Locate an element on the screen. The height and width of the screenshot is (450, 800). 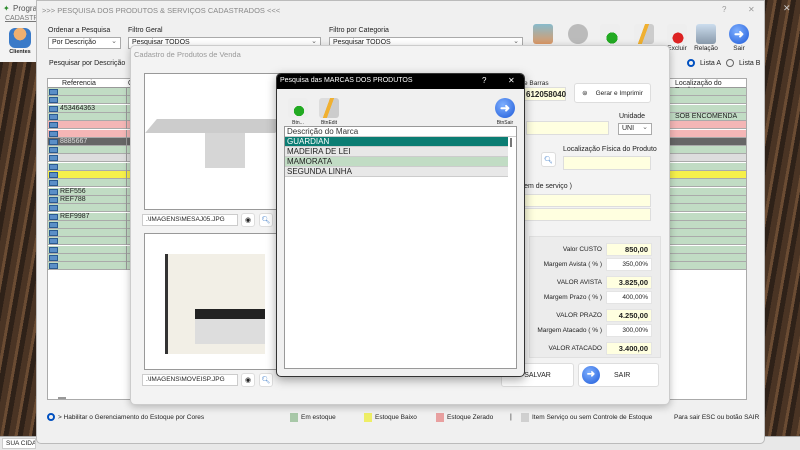
pricing-value: 300,00% is located at coordinates (629, 330).